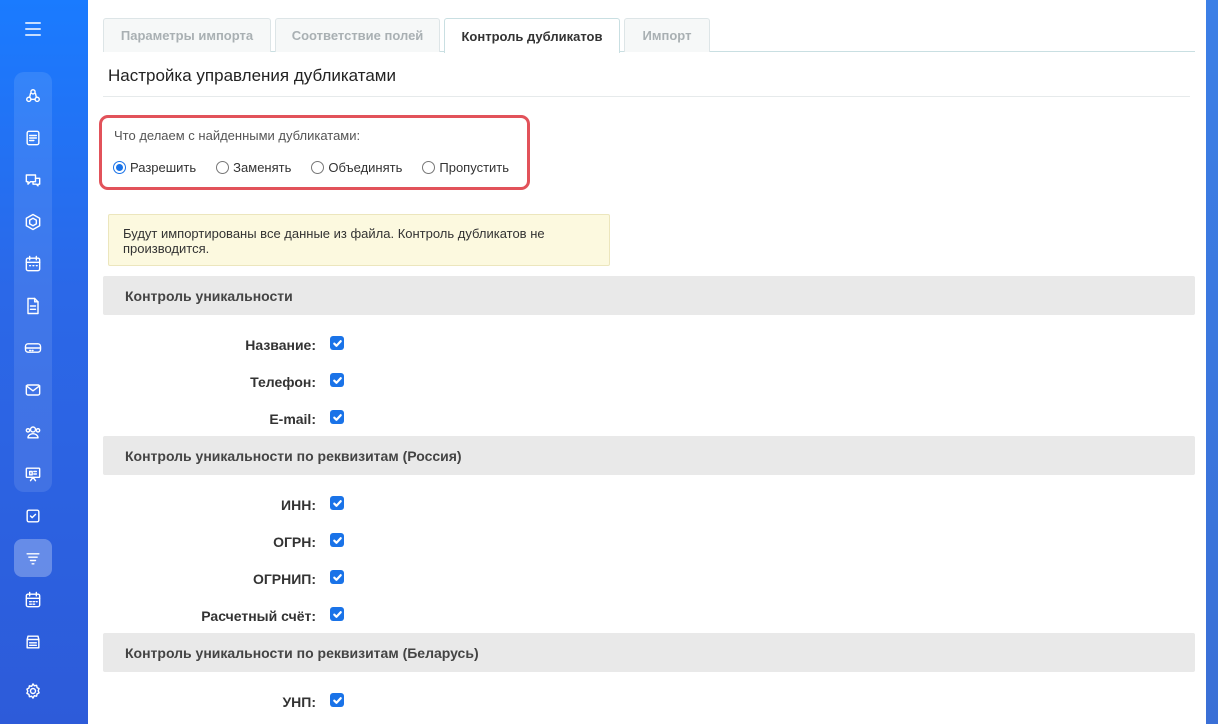  Describe the element at coordinates (33, 264) in the screenshot. I see `calendar-icon` at that location.